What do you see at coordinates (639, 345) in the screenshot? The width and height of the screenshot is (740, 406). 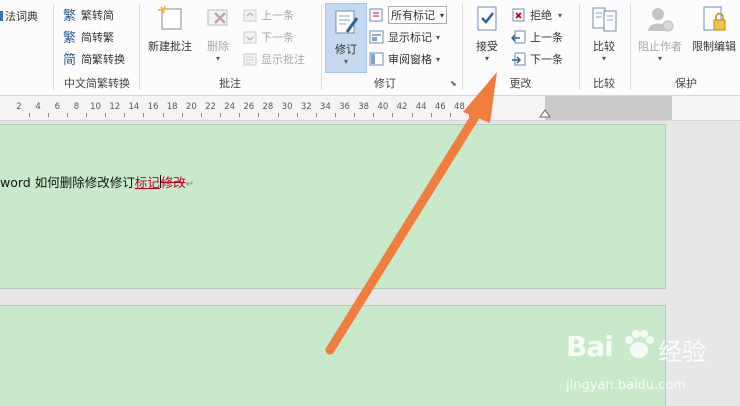 I see `paw-icon` at bounding box center [639, 345].